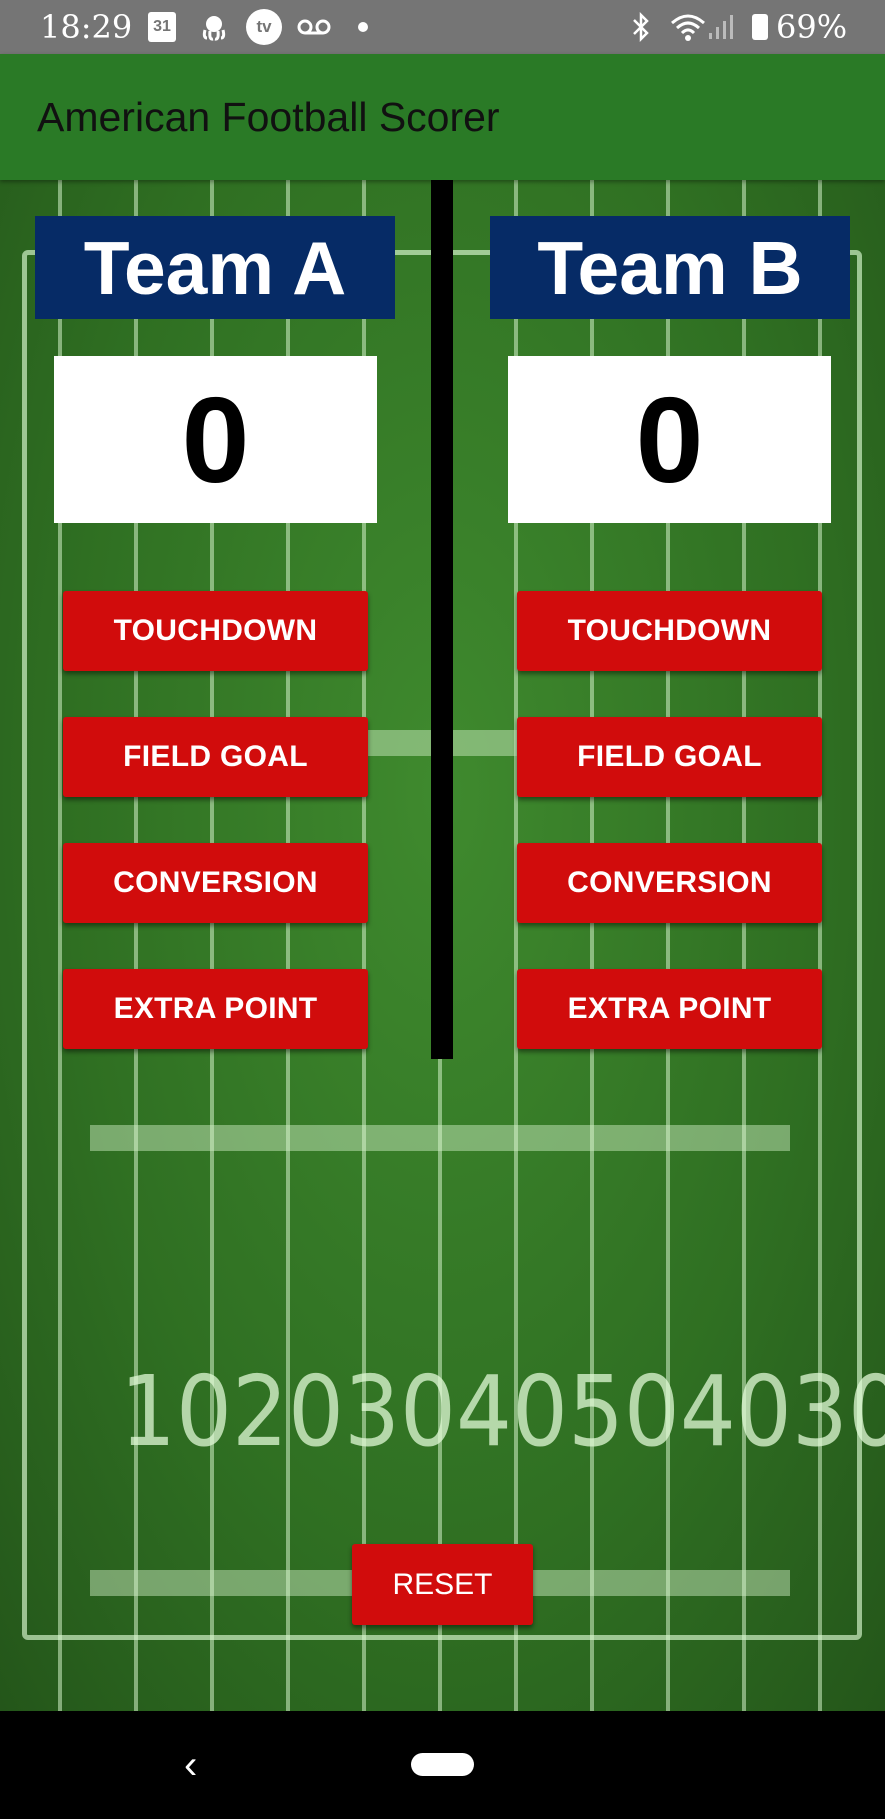 This screenshot has width=885, height=1819. What do you see at coordinates (669, 1009) in the screenshot?
I see `team-b-extra-point-button: EXTRA POINT` at bounding box center [669, 1009].